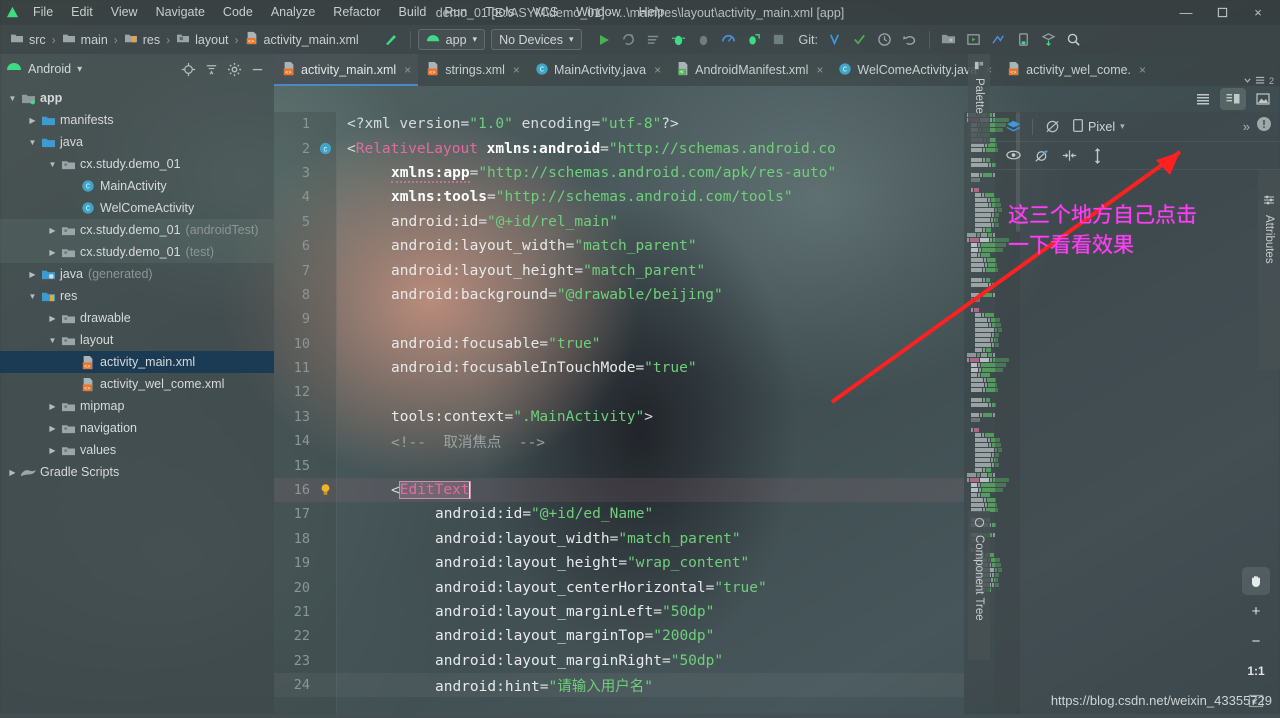 This screenshot has width=1280, height=718. What do you see at coordinates (619, 563) in the screenshot?
I see `code-line-19: 19 android:layout_height="wrap_content"` at bounding box center [619, 563].